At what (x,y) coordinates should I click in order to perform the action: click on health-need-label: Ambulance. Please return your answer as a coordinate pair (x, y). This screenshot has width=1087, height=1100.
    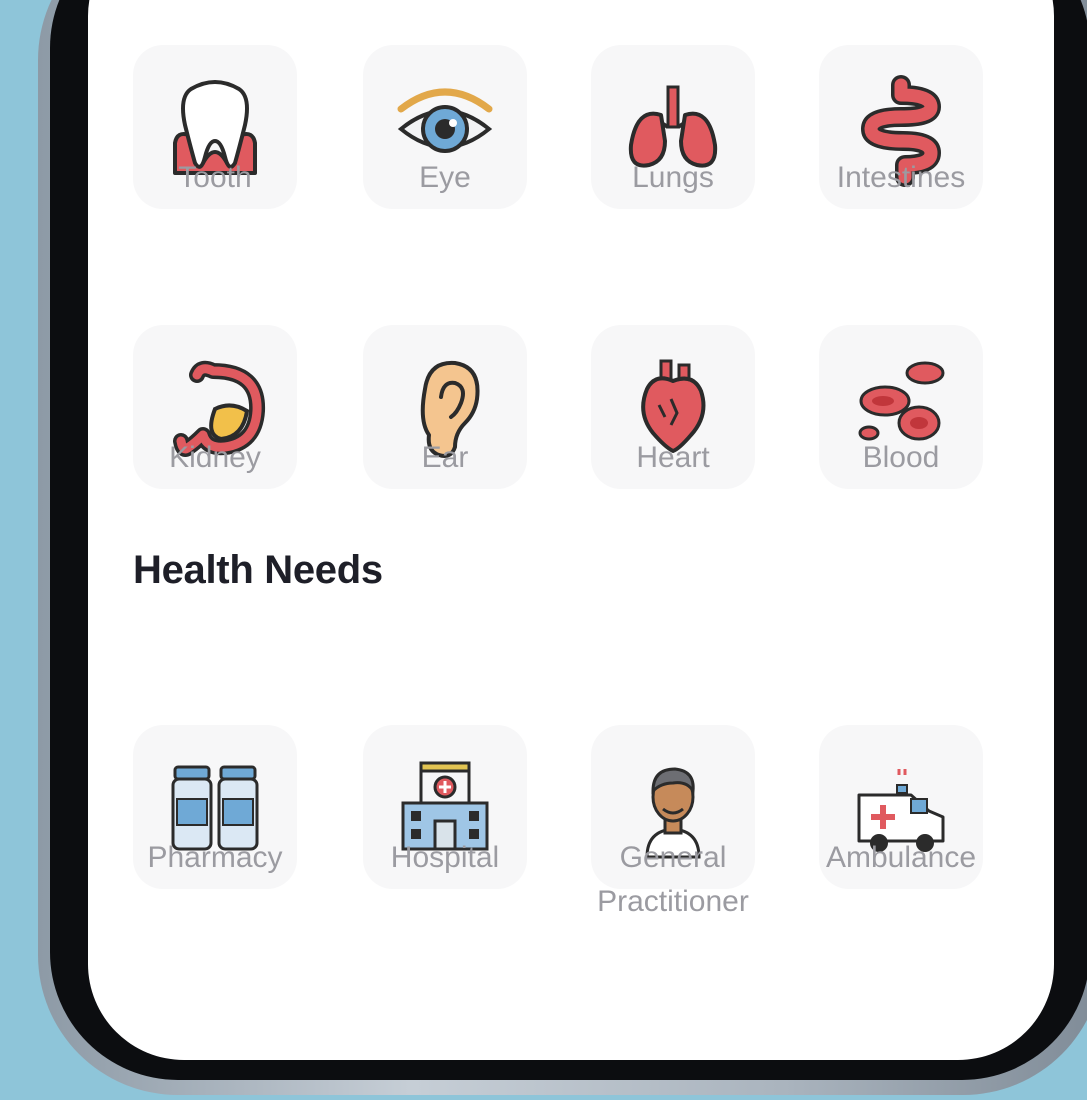
    Looking at the image, I should click on (901, 857).